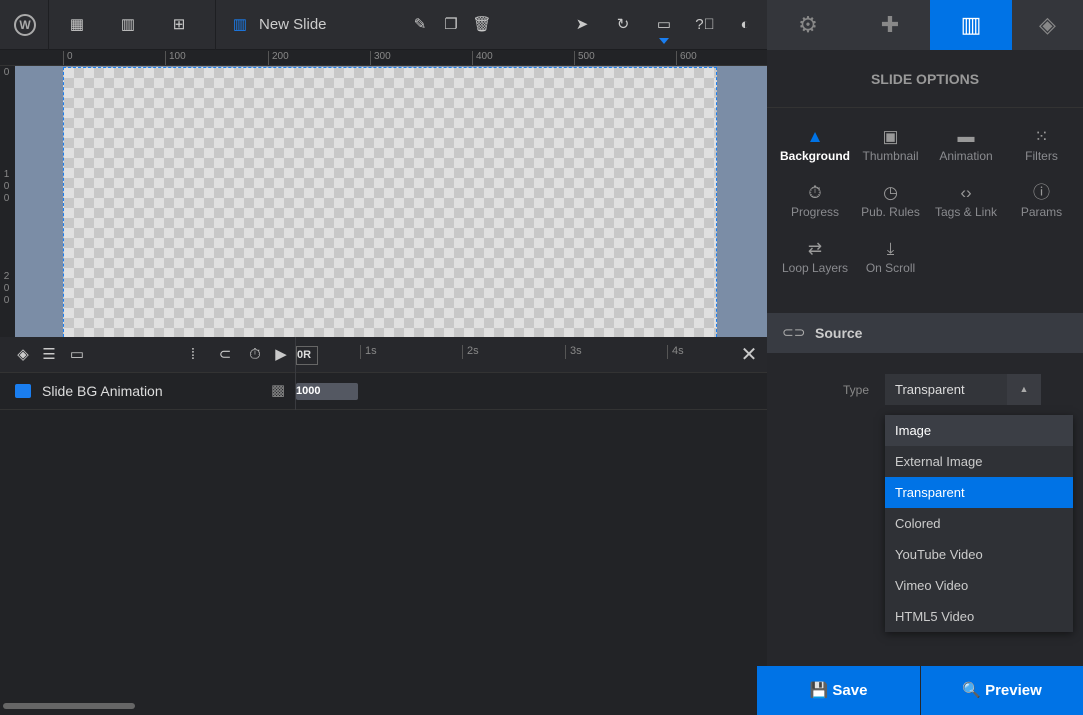 This screenshot has height=715, width=1083. Describe the element at coordinates (745, 25) in the screenshot. I see `contrast-icon: ◐` at that location.